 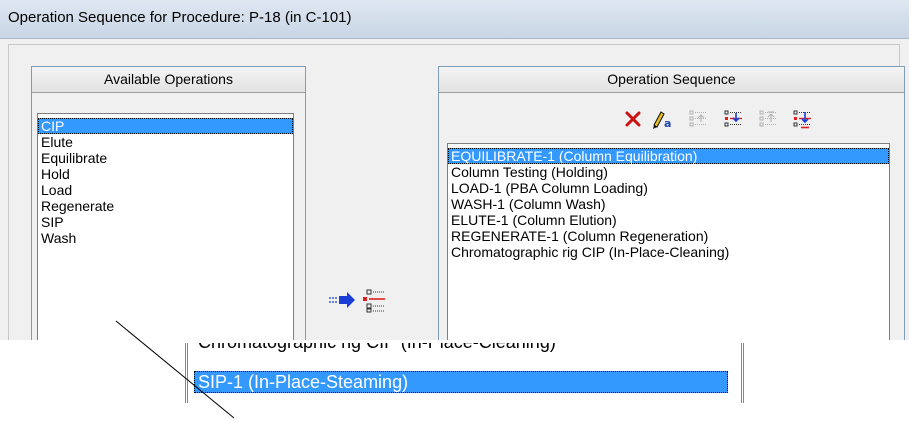 What do you see at coordinates (165, 158) in the screenshot?
I see `list-item-equilibrate: Equilibrate` at bounding box center [165, 158].